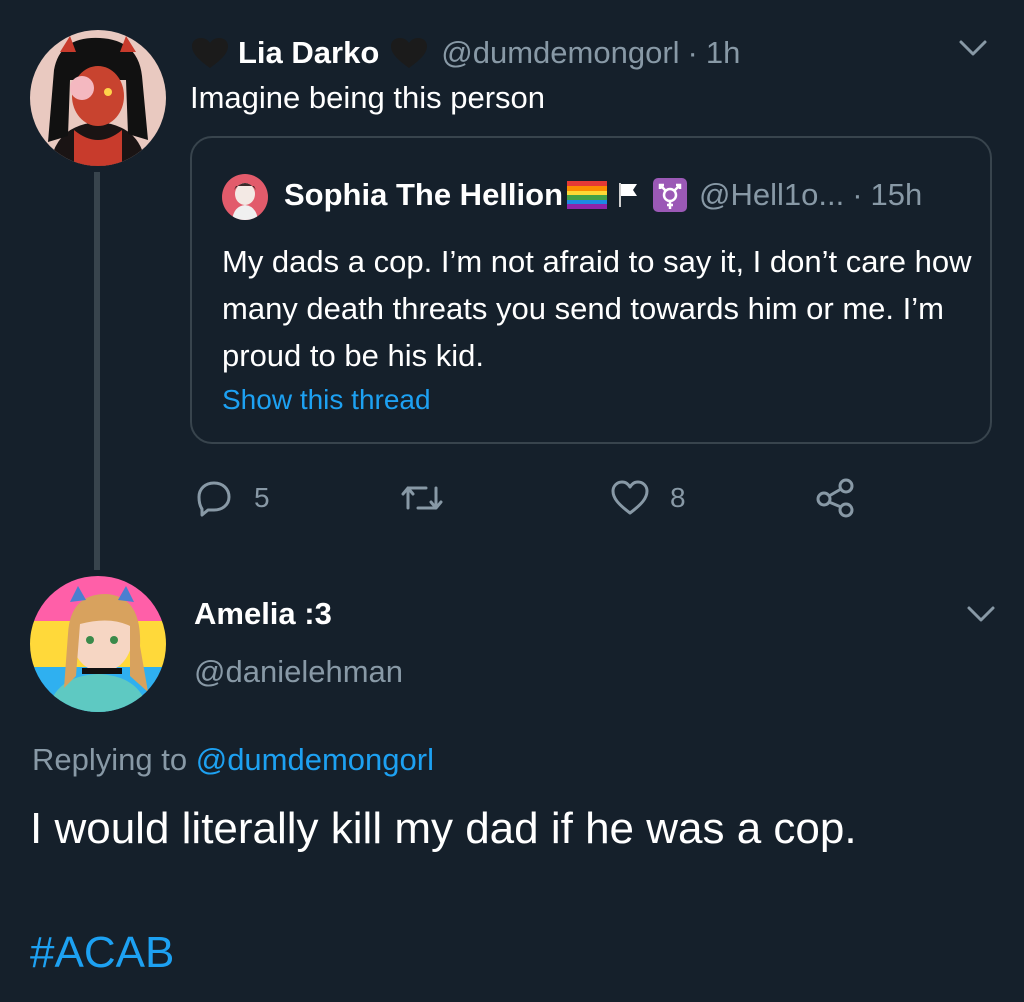 Image resolution: width=1024 pixels, height=1002 pixels. Describe the element at coordinates (110, 759) in the screenshot. I see `replying-prefix: Replying to` at that location.